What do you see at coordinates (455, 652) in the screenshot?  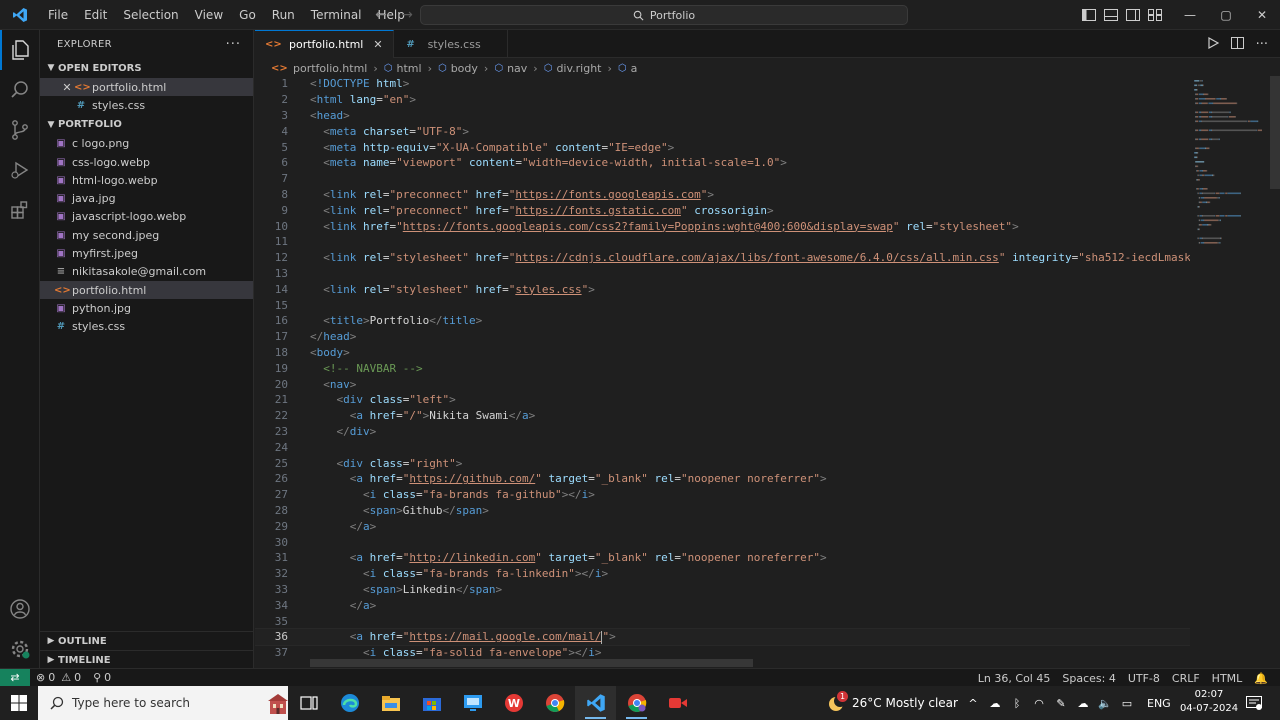 I see `code-text: <i class="fa-solid fa-envelope"></i>` at bounding box center [455, 652].